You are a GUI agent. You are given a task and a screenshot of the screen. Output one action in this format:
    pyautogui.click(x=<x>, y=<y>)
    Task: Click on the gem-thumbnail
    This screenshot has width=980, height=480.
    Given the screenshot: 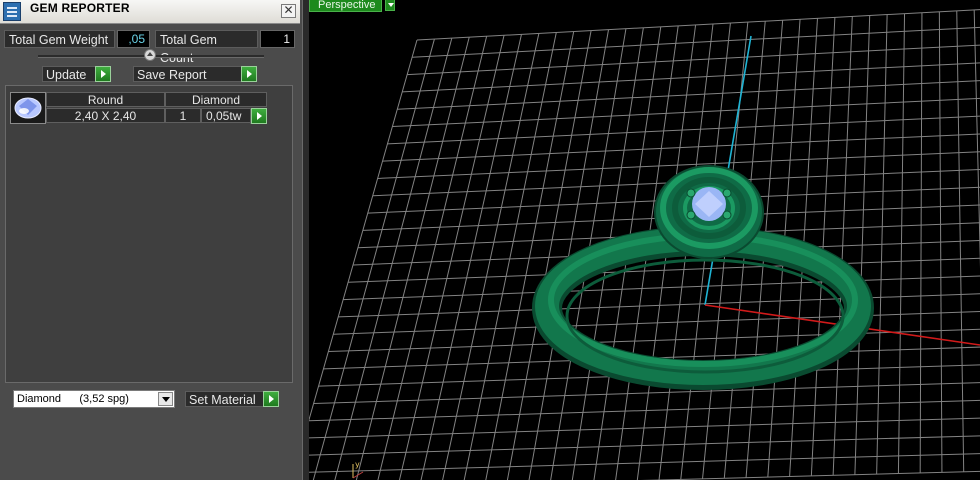 What is the action you would take?
    pyautogui.click(x=28, y=108)
    